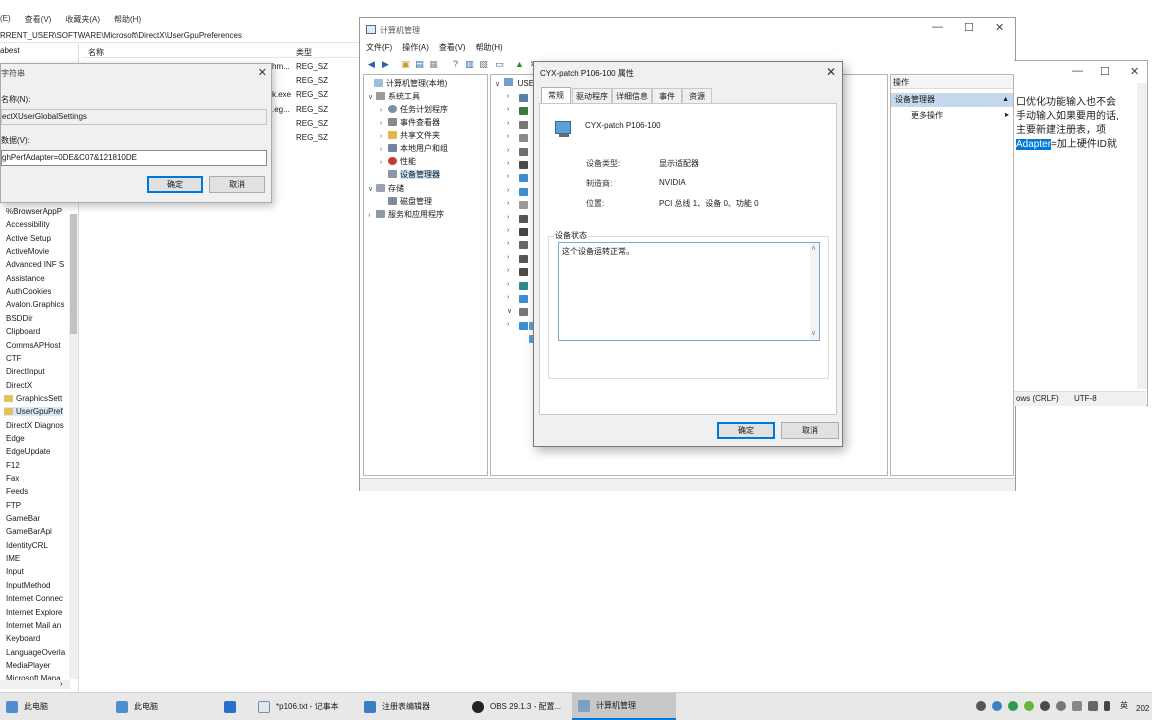 The height and width of the screenshot is (720, 1152). I want to click on scroll-down-icon: ∨, so click(813, 333).